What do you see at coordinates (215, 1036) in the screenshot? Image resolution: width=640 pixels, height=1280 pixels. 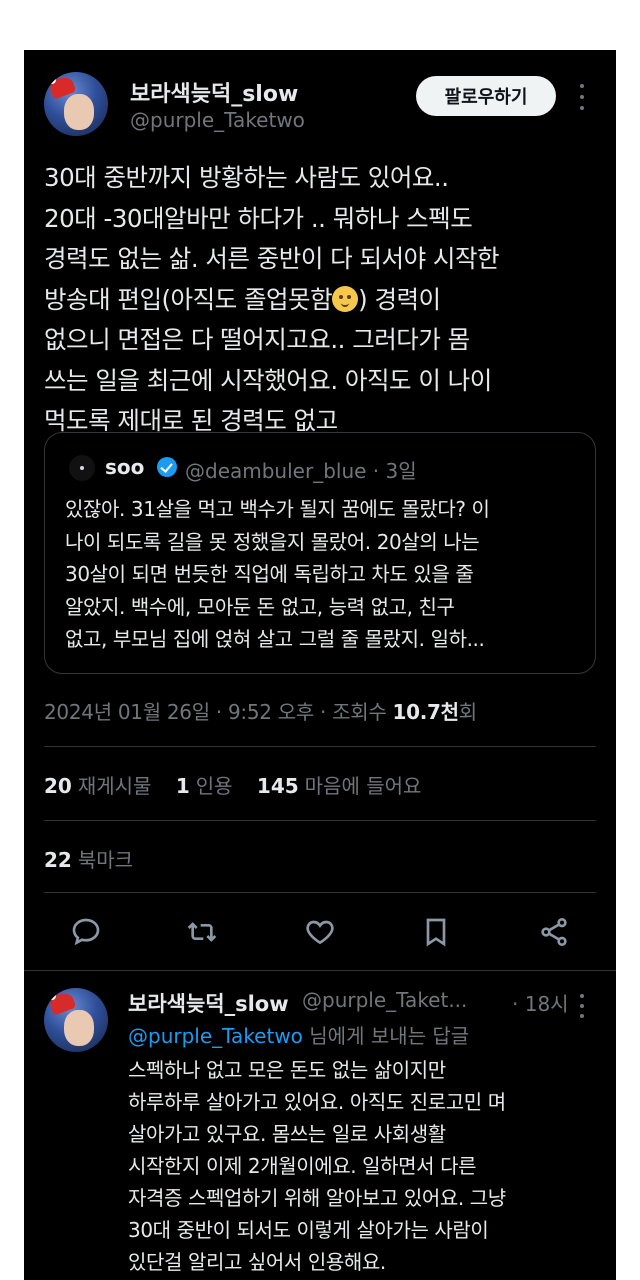 I see `mention-link: @purple_Taketwo` at bounding box center [215, 1036].